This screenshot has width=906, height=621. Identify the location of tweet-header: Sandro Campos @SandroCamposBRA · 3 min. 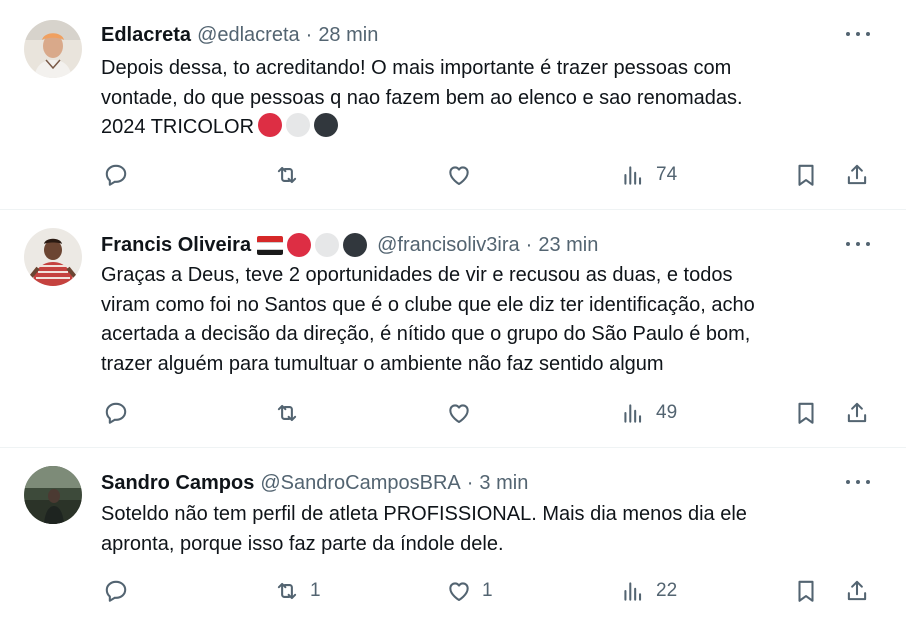
(473, 483).